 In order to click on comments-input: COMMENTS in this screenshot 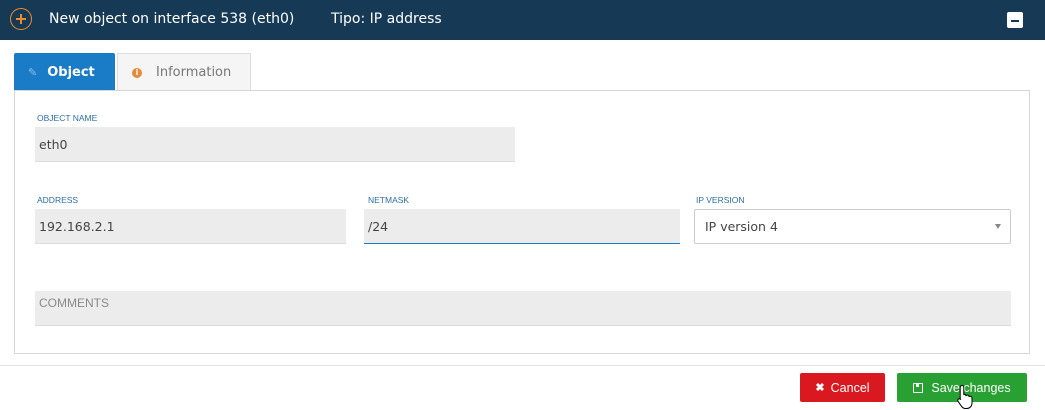, I will do `click(523, 308)`.